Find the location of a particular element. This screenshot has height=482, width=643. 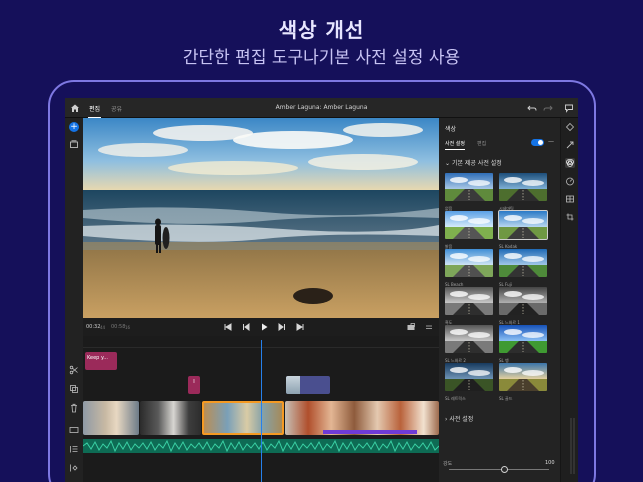

presets-section-header: › 사전 설정 is located at coordinates (459, 418).